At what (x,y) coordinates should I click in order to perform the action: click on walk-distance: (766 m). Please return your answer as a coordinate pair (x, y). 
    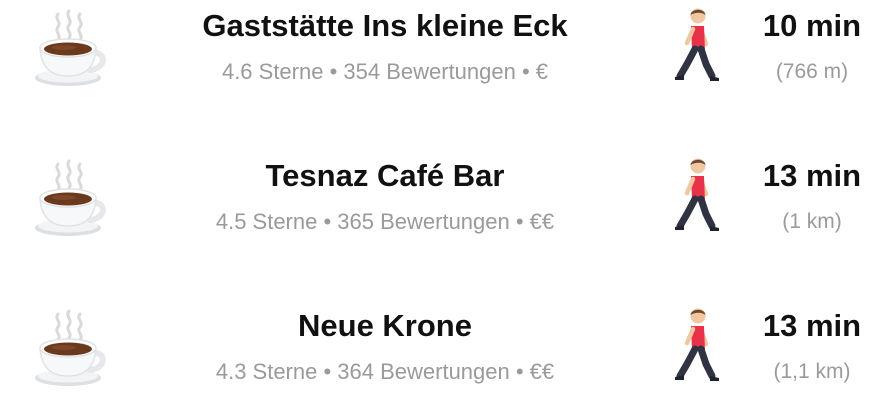
    Looking at the image, I should click on (812, 71).